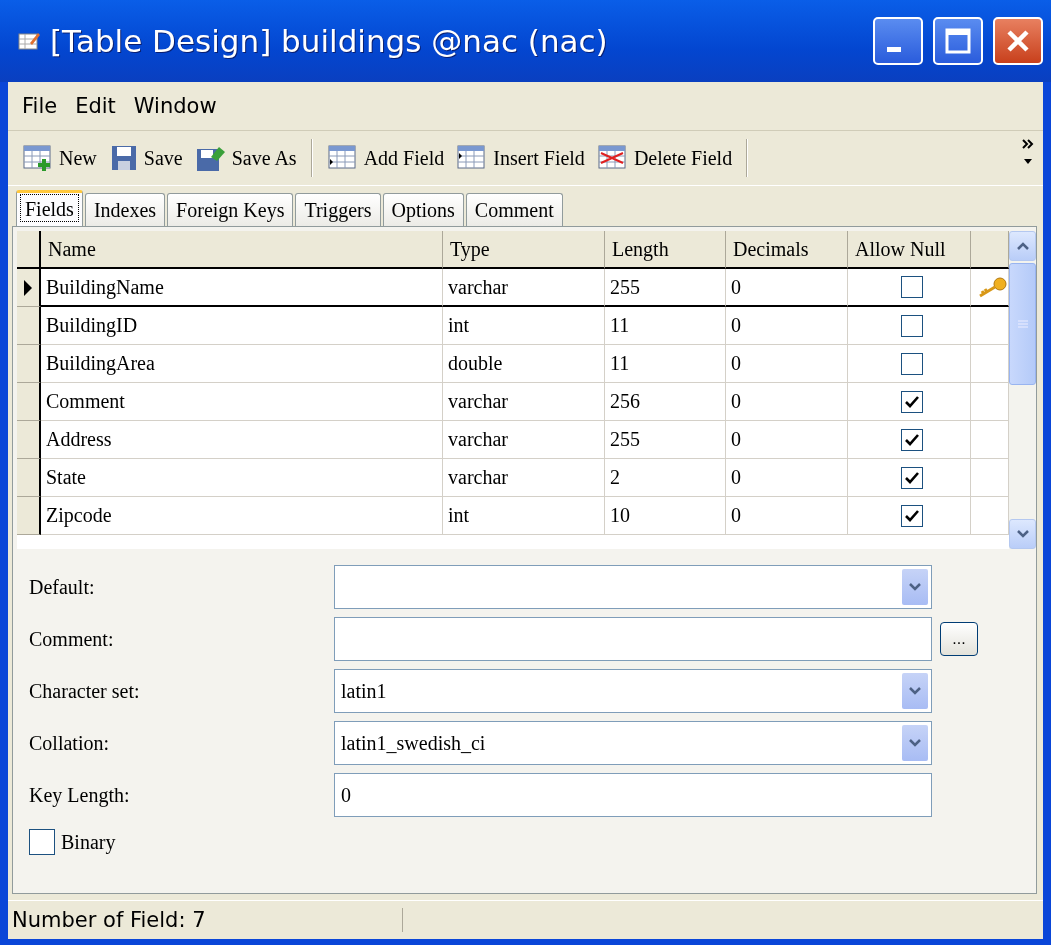  I want to click on maximize-button, so click(958, 41).